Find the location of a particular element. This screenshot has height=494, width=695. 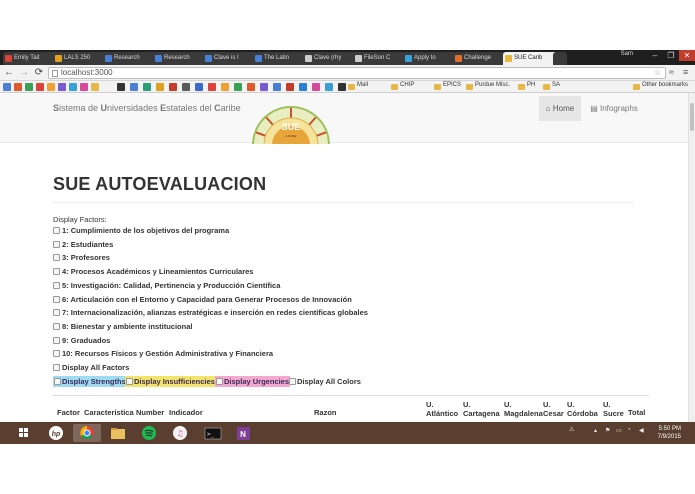

header-indicador: Indicador is located at coordinates (186, 412).